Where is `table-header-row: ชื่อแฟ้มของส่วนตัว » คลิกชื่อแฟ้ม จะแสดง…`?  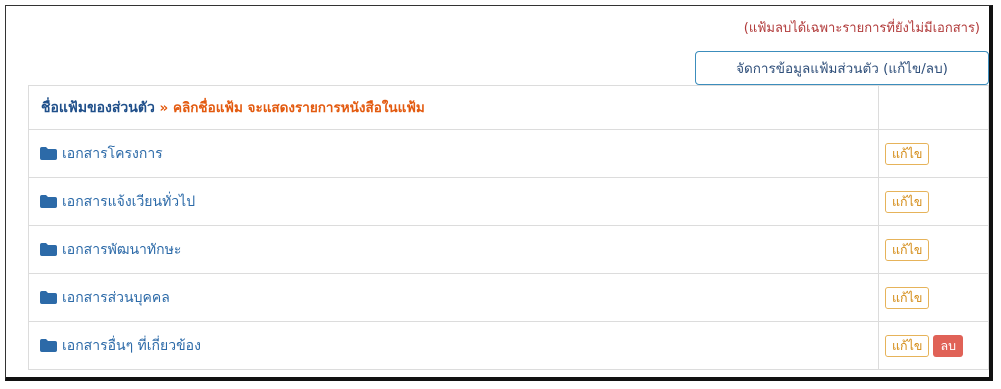
table-header-row: ชื่อแฟ้มของส่วนตัว » คลิกชื่อแฟ้ม จะแสดง… is located at coordinates (508, 107).